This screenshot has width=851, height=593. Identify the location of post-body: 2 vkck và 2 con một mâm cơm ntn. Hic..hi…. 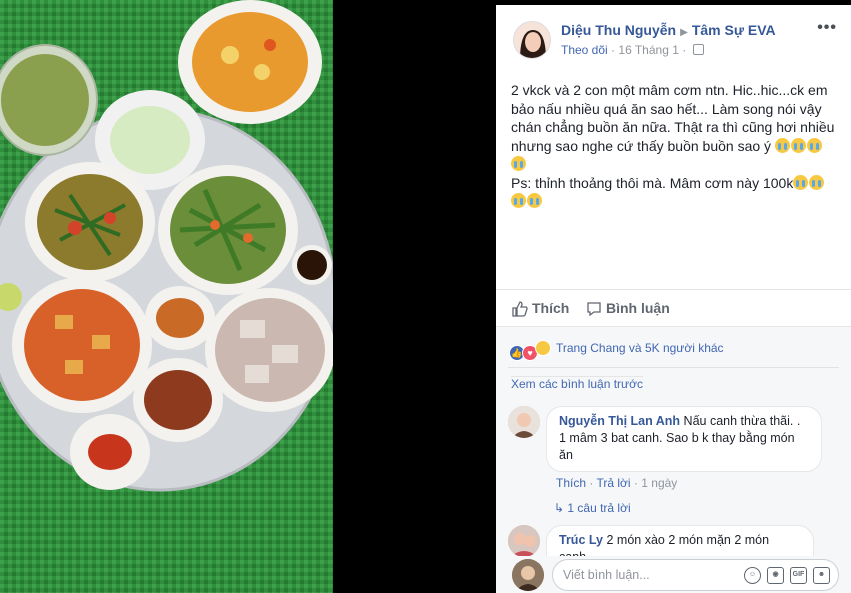
(676, 146).